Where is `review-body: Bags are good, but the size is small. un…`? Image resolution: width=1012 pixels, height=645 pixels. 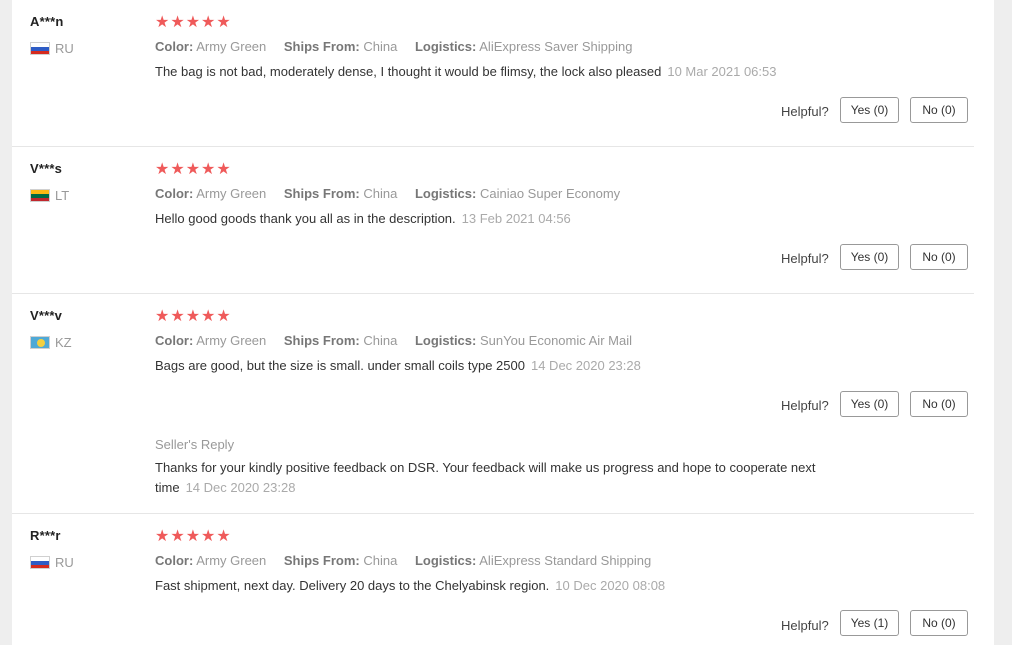 review-body: Bags are good, but the size is small. un… is located at coordinates (340, 365).